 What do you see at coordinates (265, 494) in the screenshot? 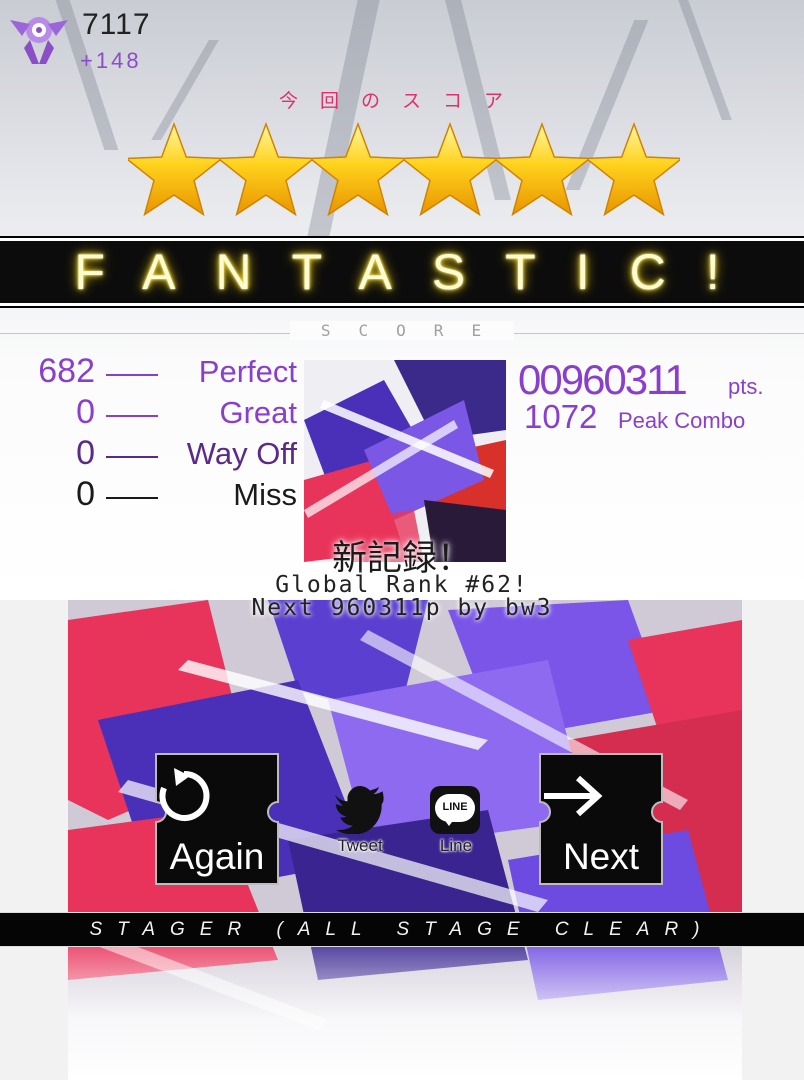
I see `judgement-label: Miss` at bounding box center [265, 494].